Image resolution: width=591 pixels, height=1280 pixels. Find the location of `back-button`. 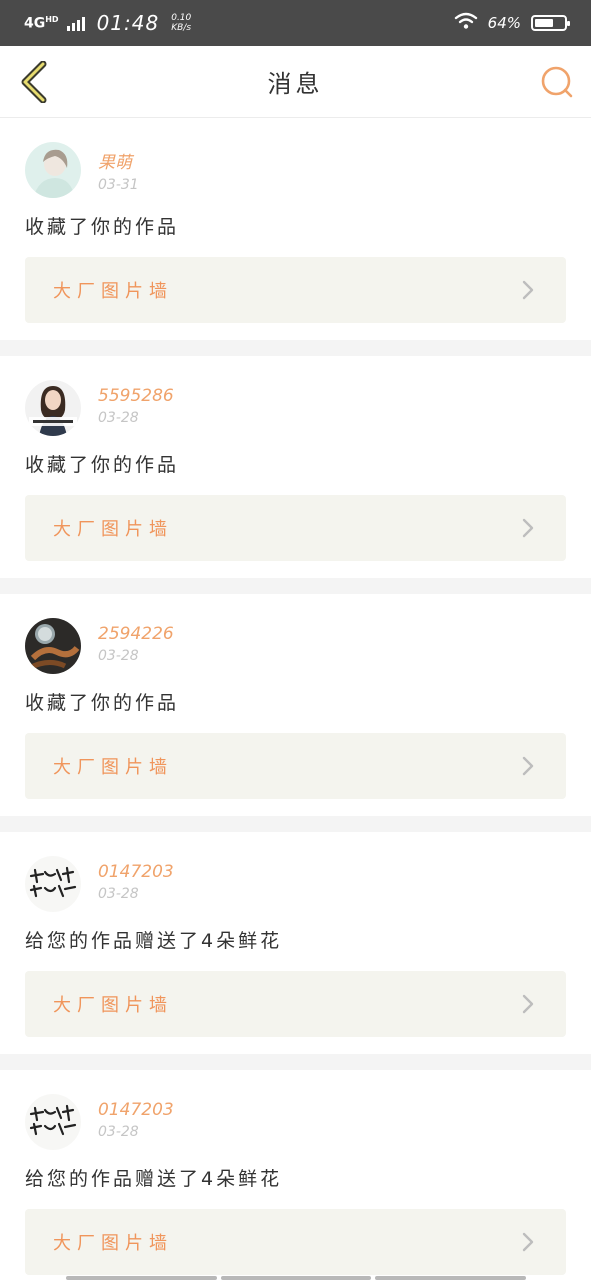

back-button is located at coordinates (34, 82).